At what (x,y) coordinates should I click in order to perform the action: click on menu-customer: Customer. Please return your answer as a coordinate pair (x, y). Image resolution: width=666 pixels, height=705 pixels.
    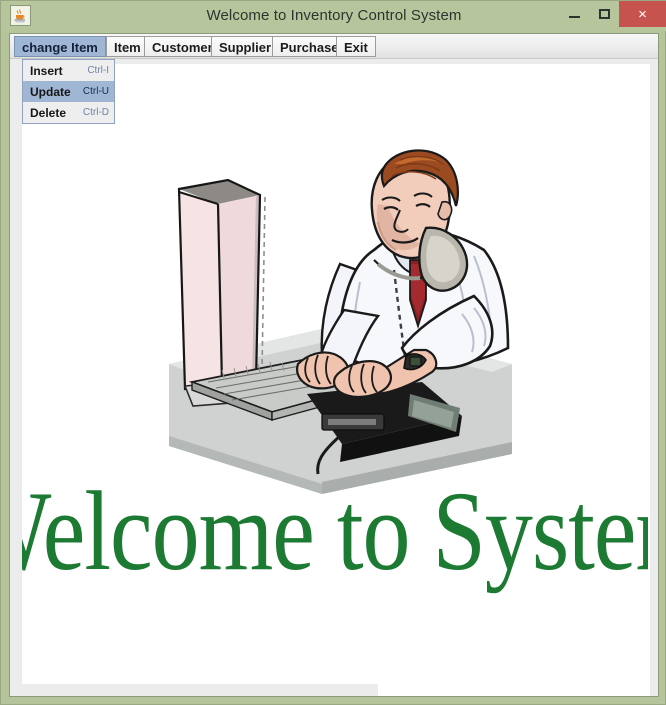
    Looking at the image, I should click on (182, 46).